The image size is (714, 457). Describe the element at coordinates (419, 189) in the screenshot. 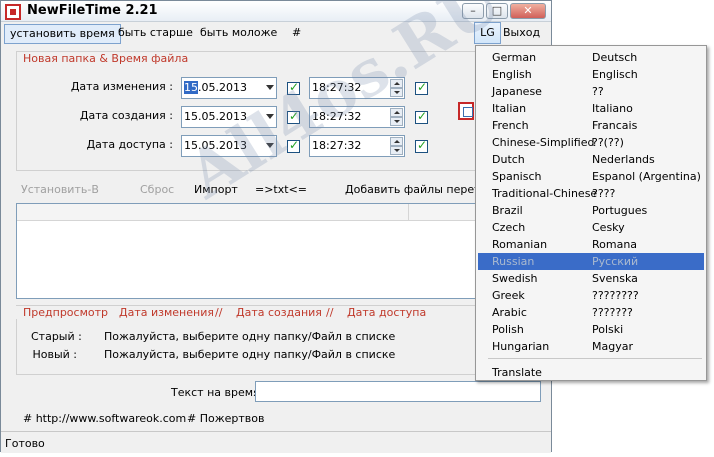

I see `add-files-button: Добавить файлы перетас` at that location.